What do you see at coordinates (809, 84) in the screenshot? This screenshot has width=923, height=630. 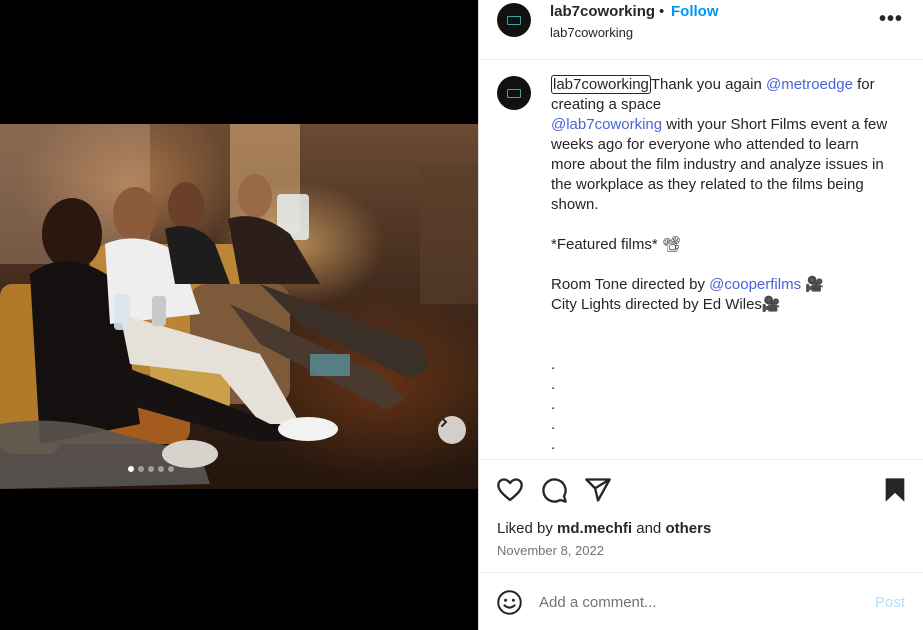 I see `mention-link: @metroedge` at bounding box center [809, 84].